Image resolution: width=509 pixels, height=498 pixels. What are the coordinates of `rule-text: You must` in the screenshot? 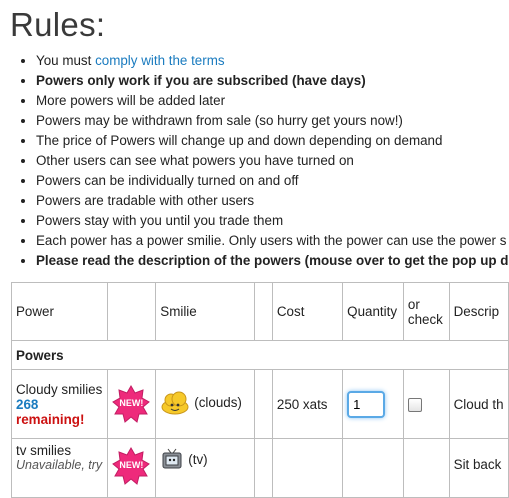 It's located at (66, 60).